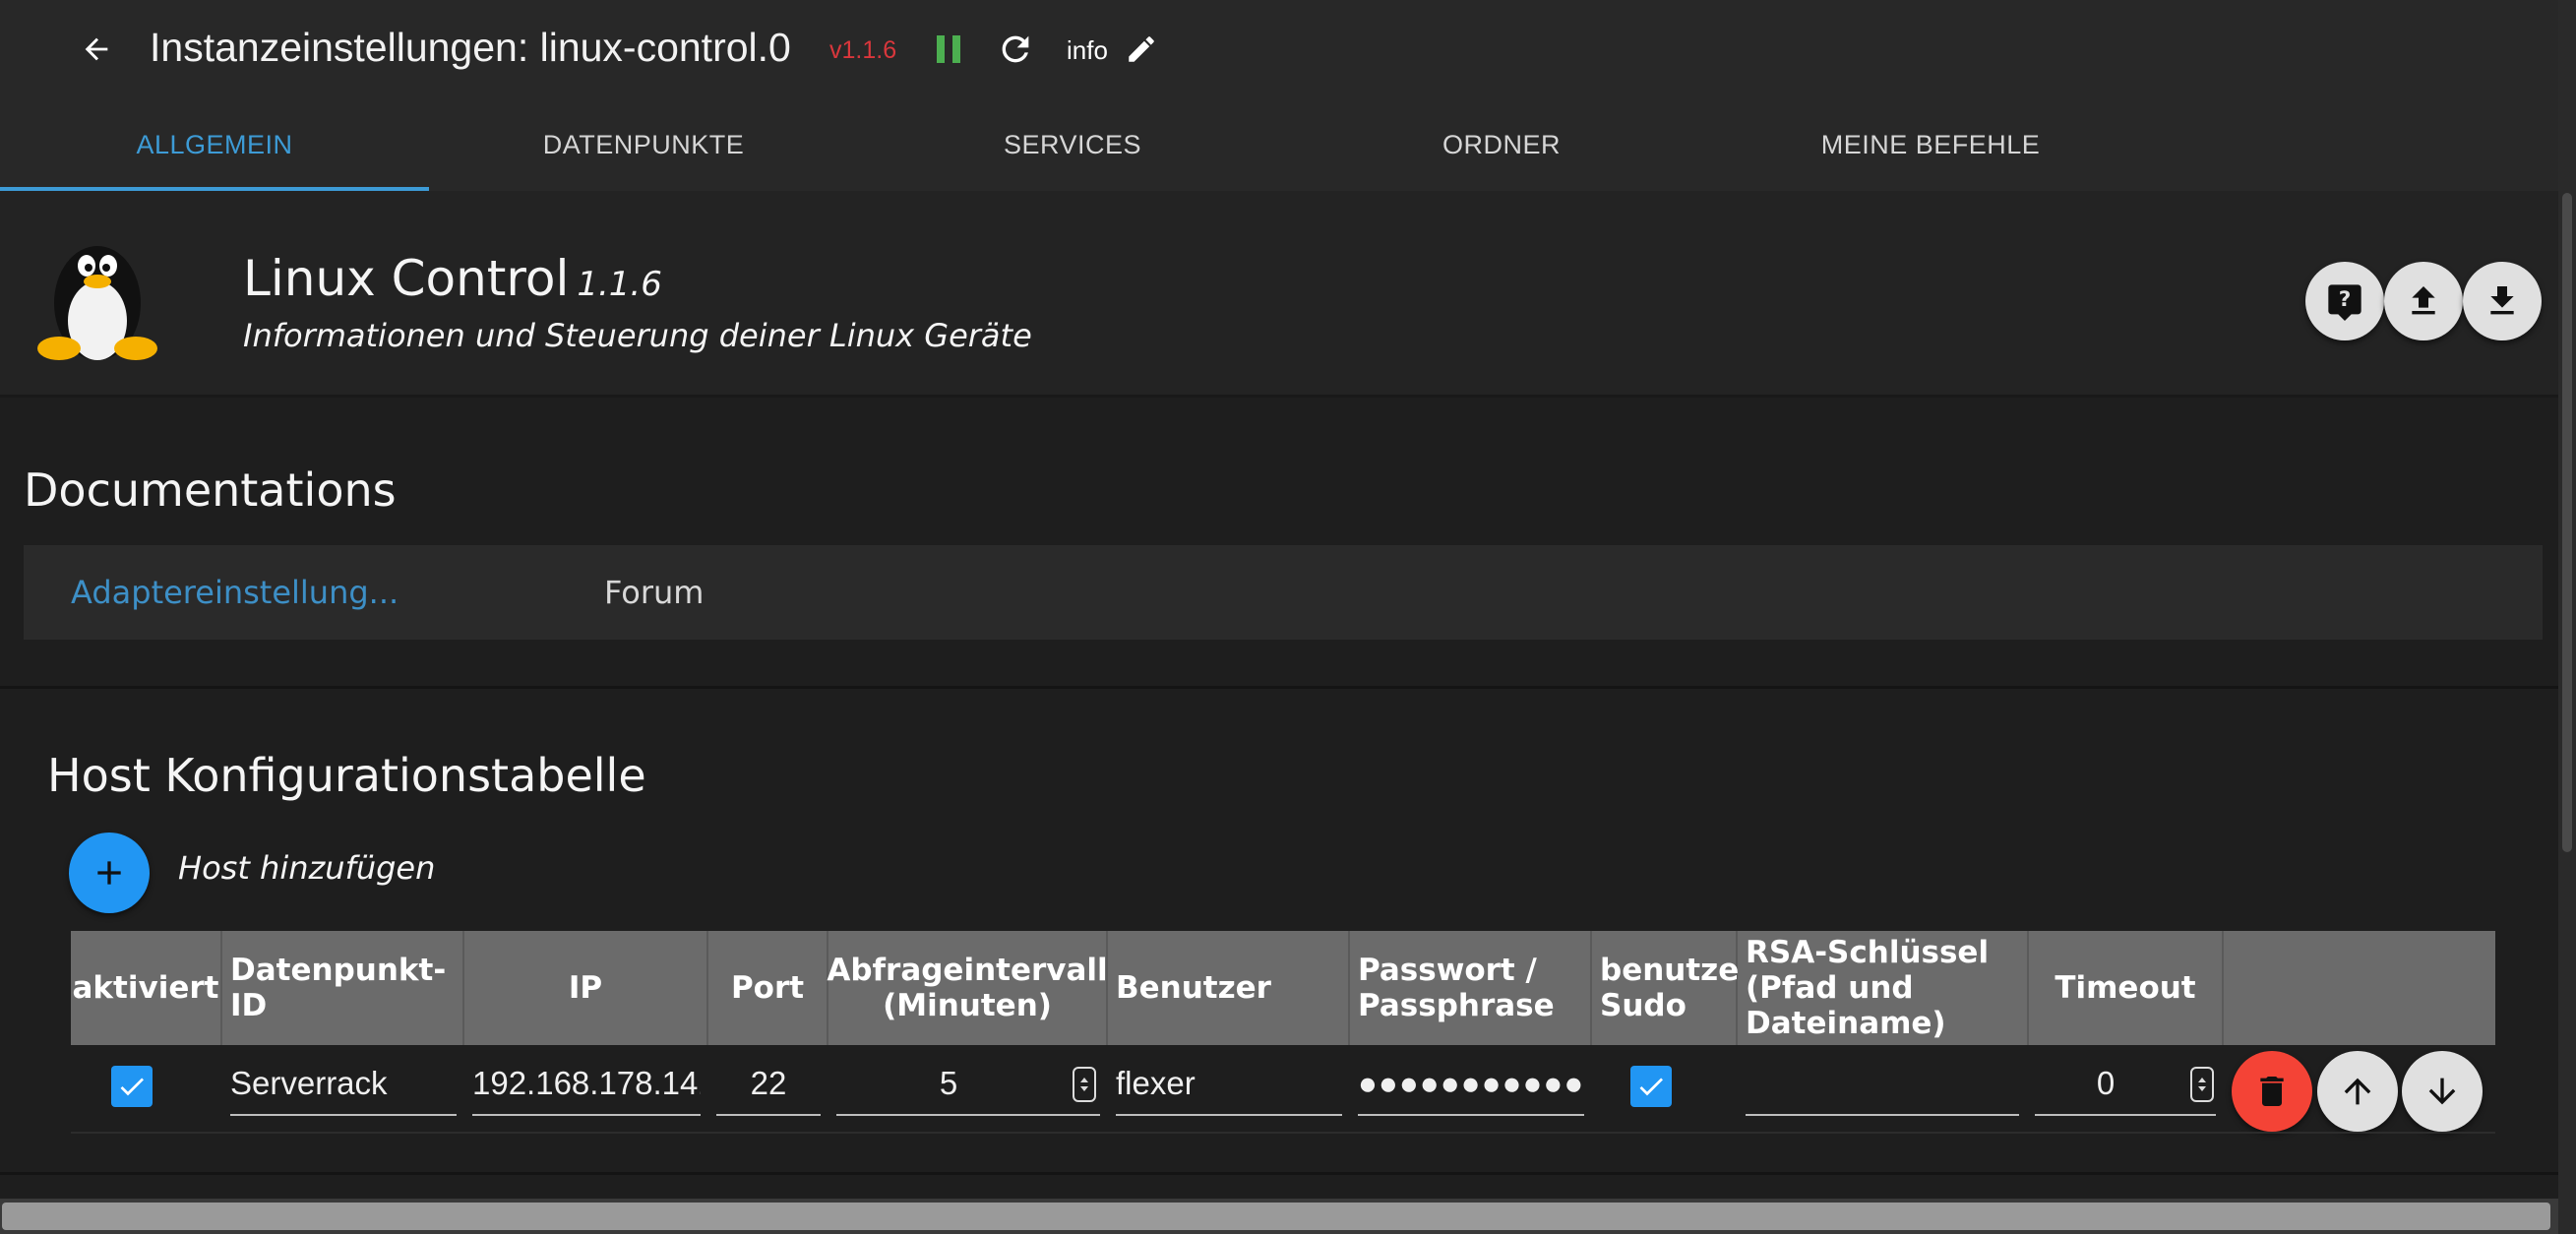 The width and height of the screenshot is (2576, 1234). What do you see at coordinates (97, 303) in the screenshot?
I see `tux-logo-icon` at bounding box center [97, 303].